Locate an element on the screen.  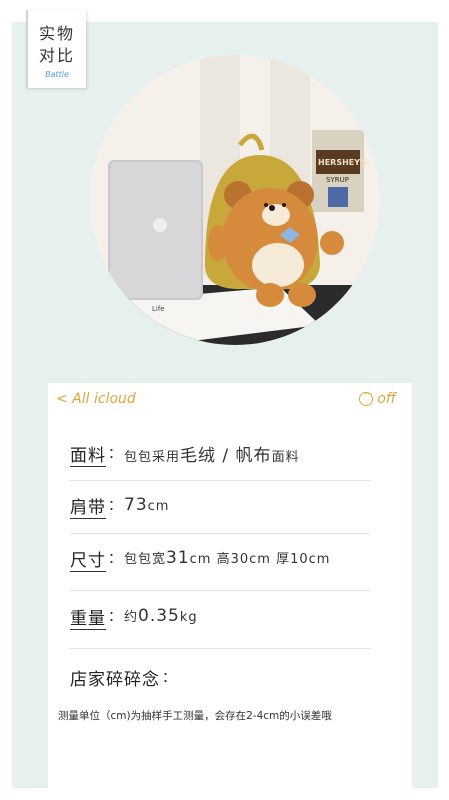
spec-row-size: 尺寸 ： 包包宽31cm 高30cm 厚10cm is located at coordinates (220, 558).